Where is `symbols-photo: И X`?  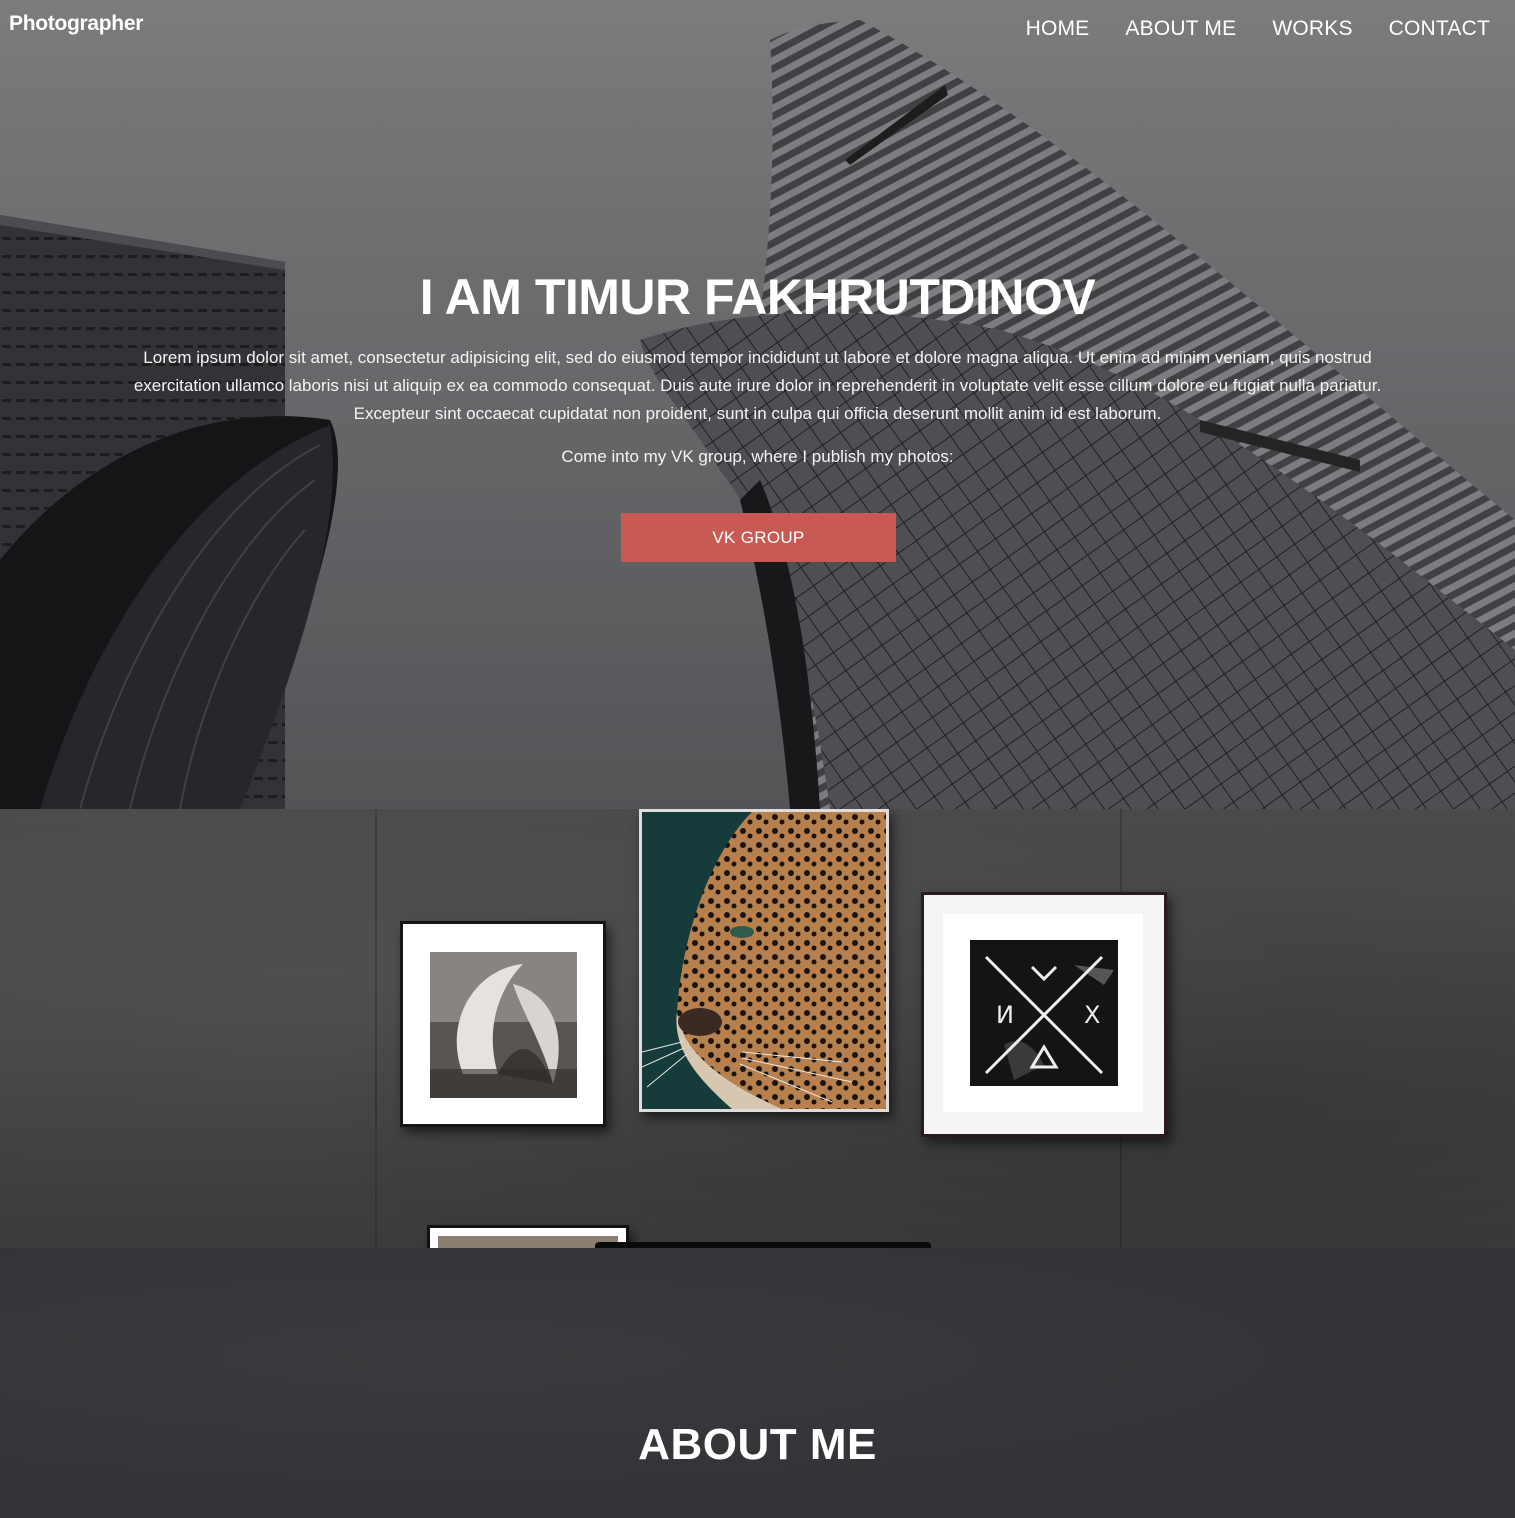 symbols-photo: И X is located at coordinates (1043, 1013).